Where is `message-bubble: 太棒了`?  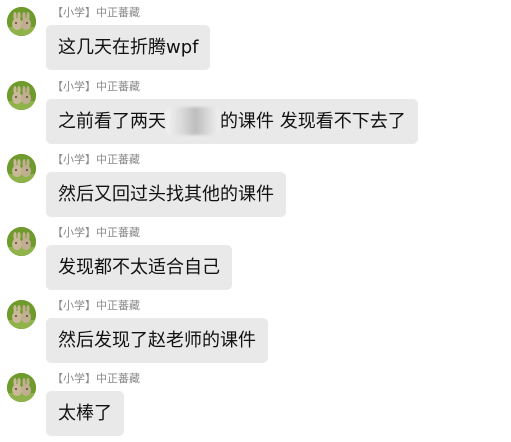 message-bubble: 太棒了 is located at coordinates (85, 413).